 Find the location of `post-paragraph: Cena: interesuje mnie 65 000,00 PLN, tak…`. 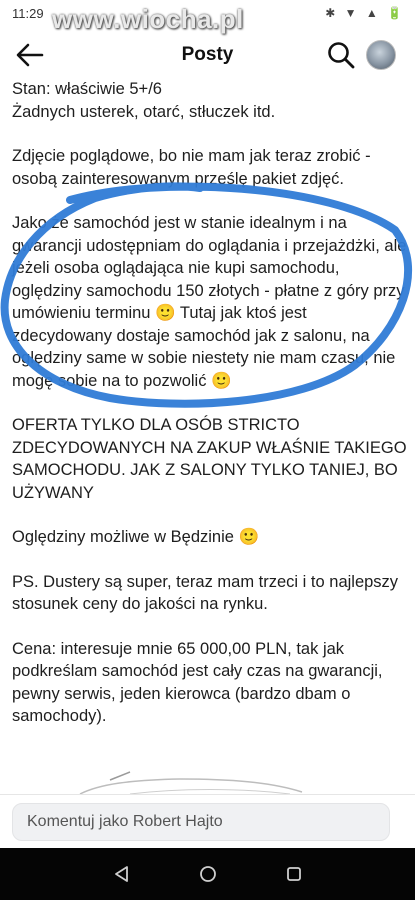

post-paragraph: Cena: interesuje mnie 65 000,00 PLN, tak… is located at coordinates (197, 682).